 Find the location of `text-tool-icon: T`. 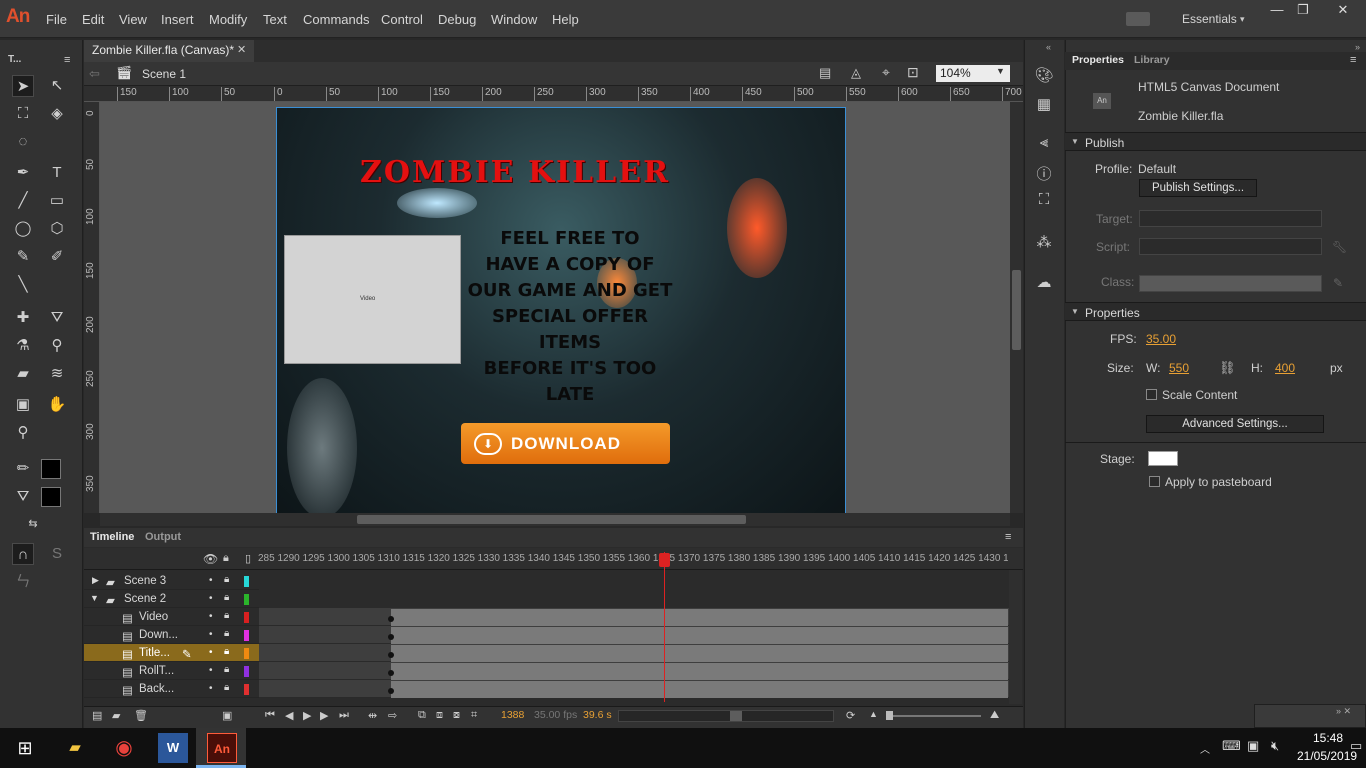

text-tool-icon: T is located at coordinates (57, 173).